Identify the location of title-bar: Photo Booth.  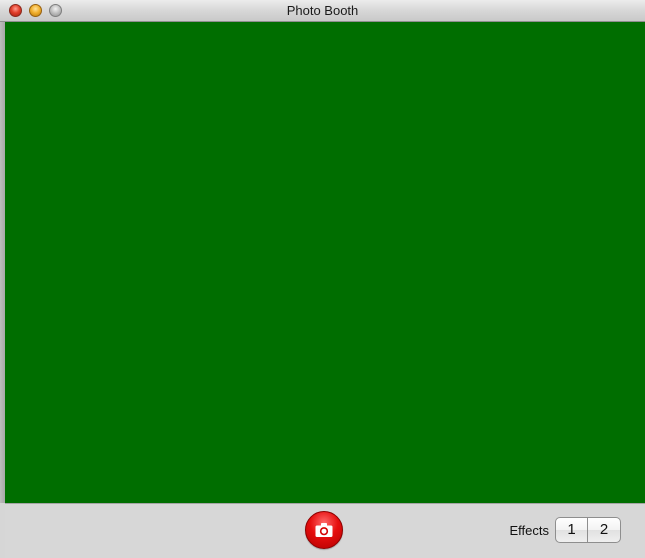
(322, 11).